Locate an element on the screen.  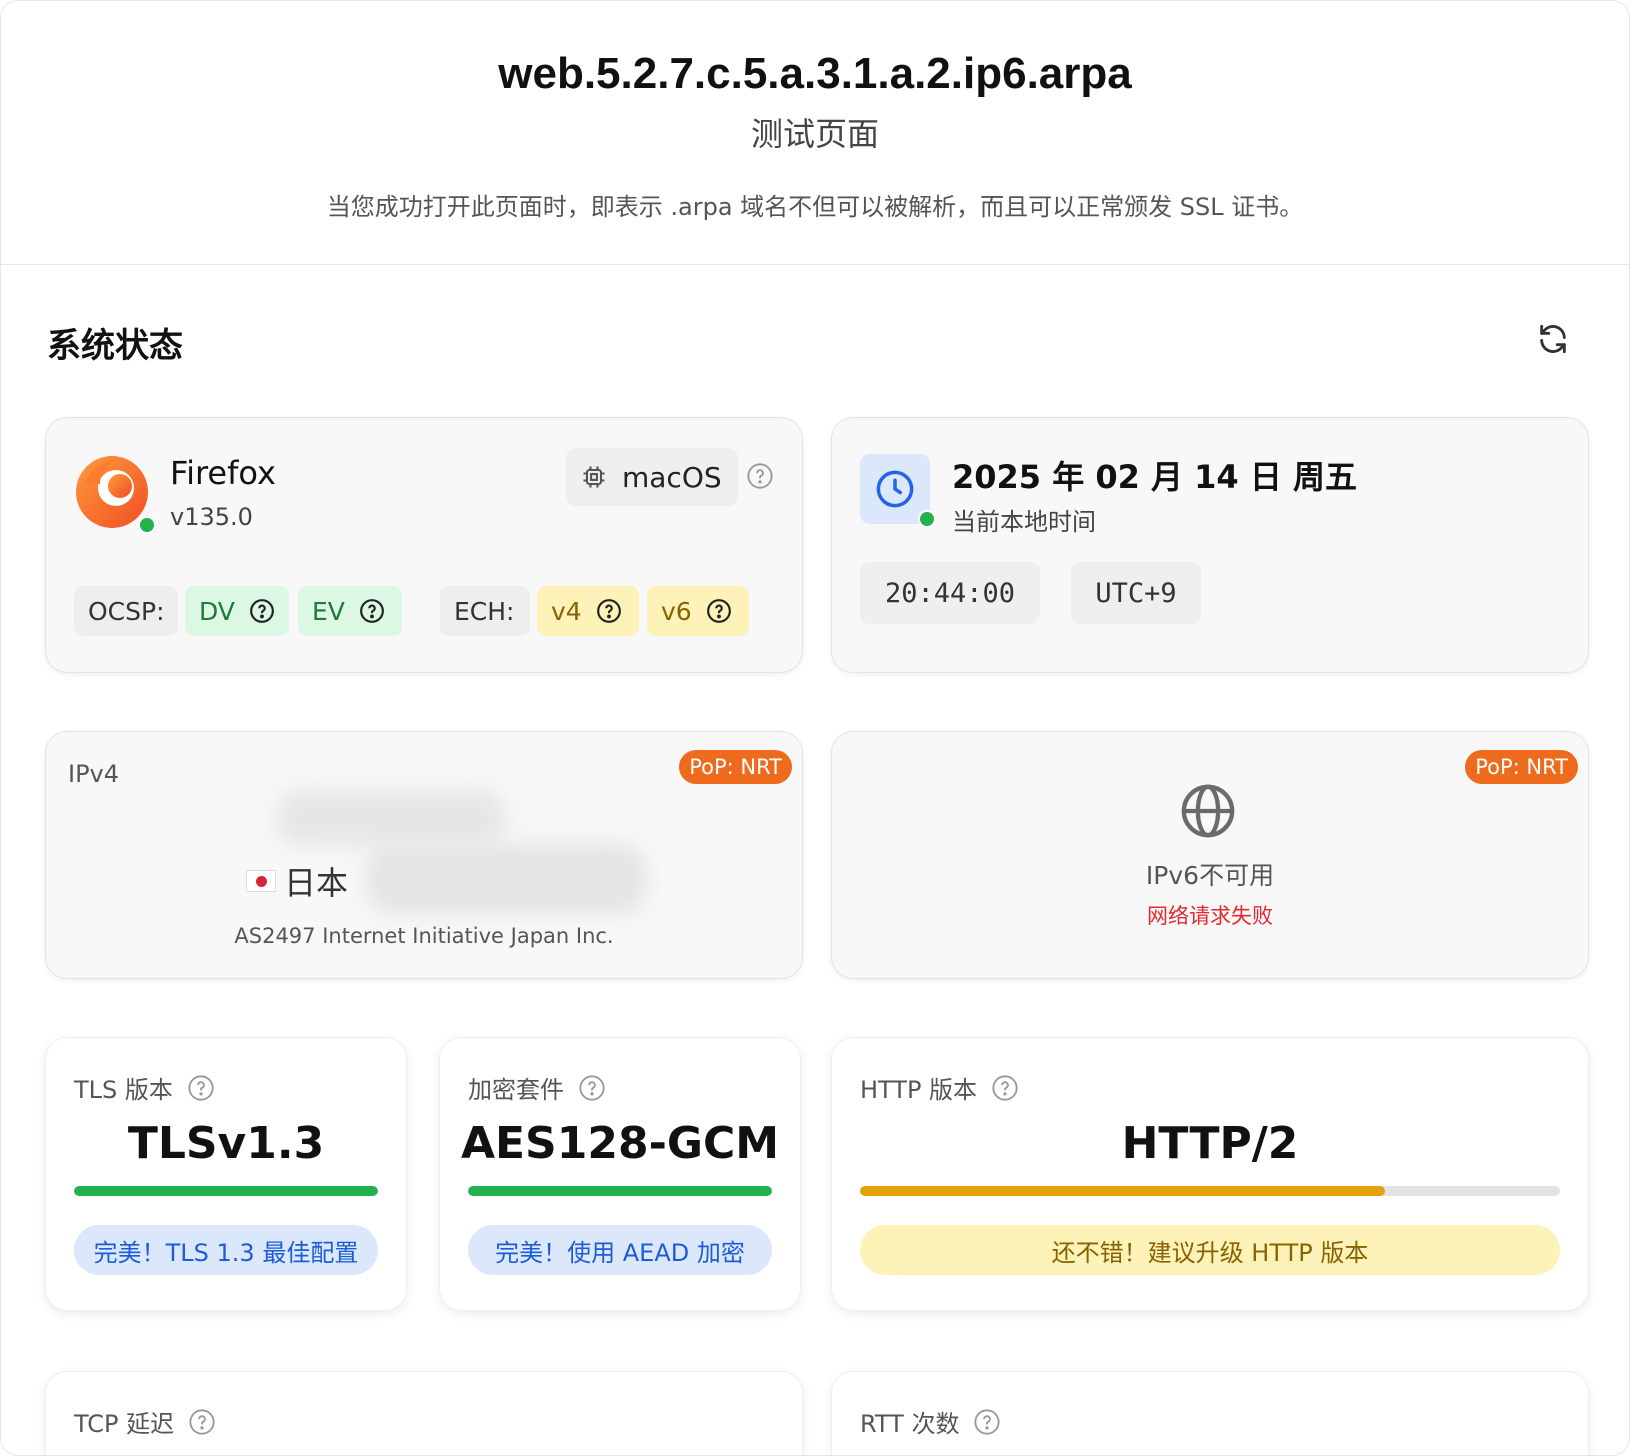
http-version-card: HTTP 版本 HTTP/2 还不错！建议升级 HTTP 版本 is located at coordinates (1210, 1174).